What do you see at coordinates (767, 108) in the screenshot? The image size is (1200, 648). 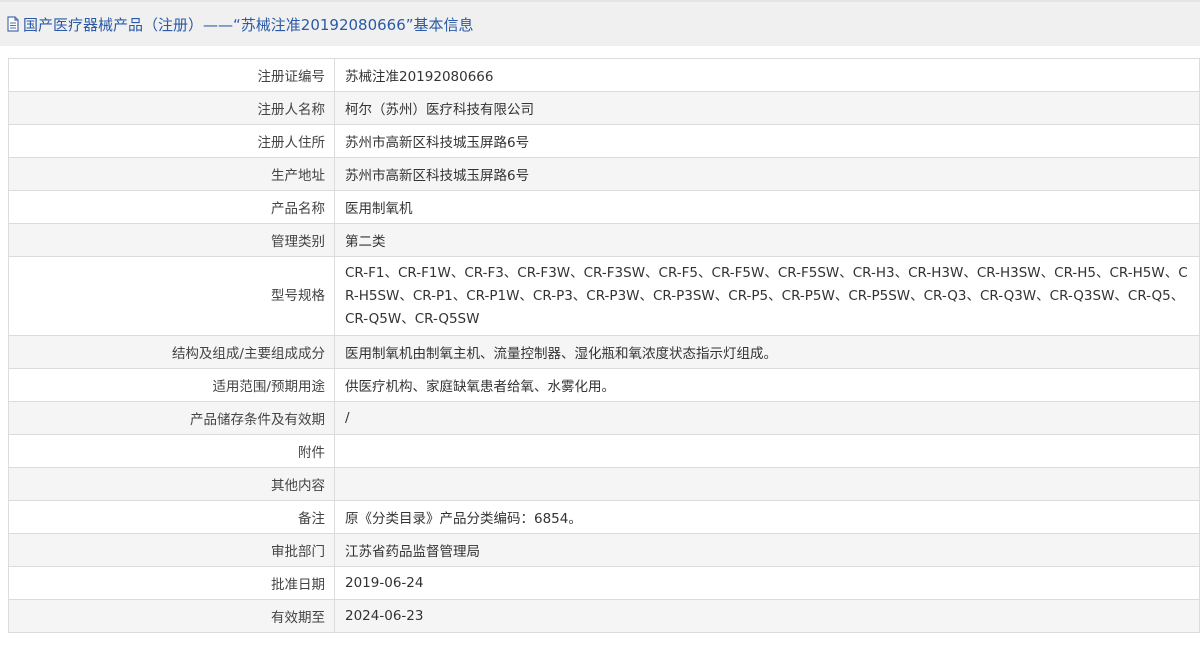 I see `row-value: 柯尔（苏州）医疗科技有限公司` at bounding box center [767, 108].